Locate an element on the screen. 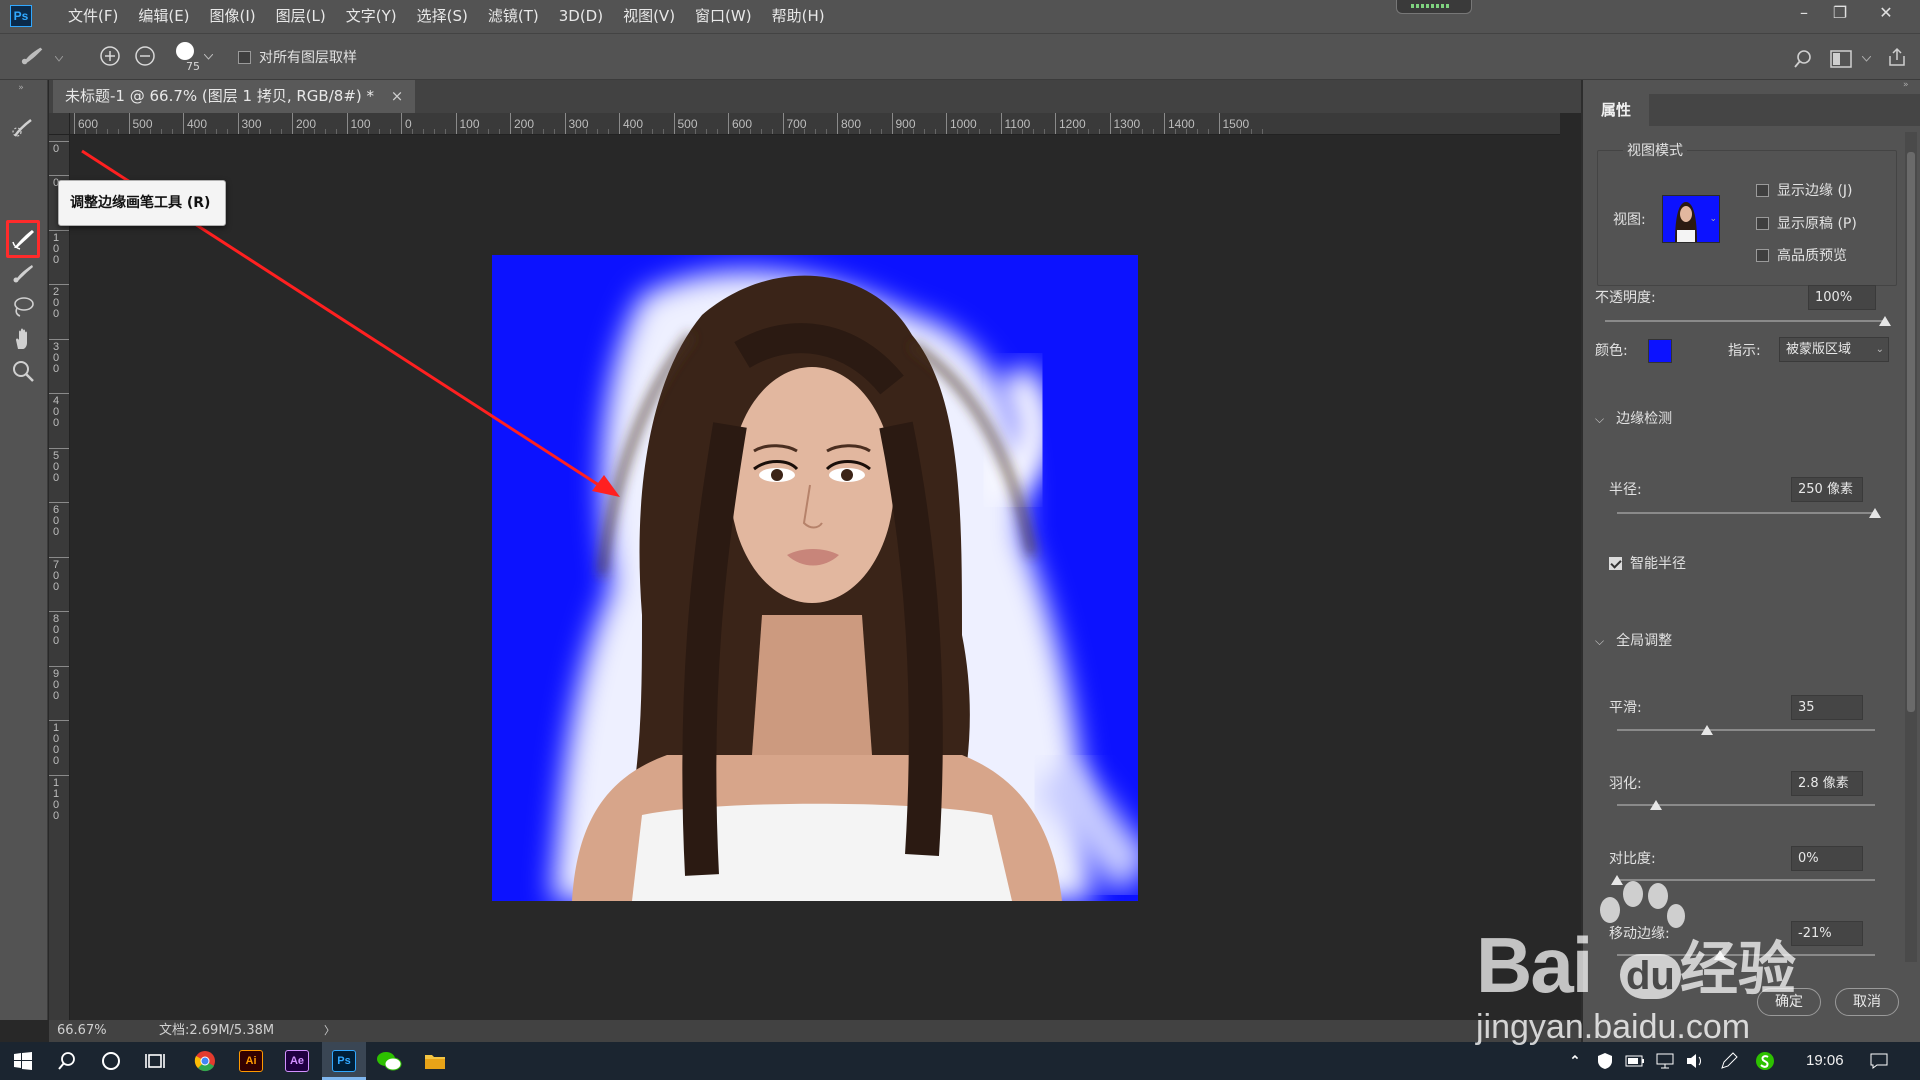  opacity-slider-thumb is located at coordinates (1885, 321).